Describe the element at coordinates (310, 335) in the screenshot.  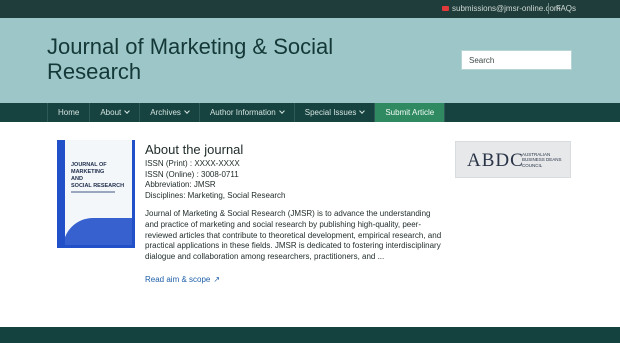
I see `site-footer` at that location.